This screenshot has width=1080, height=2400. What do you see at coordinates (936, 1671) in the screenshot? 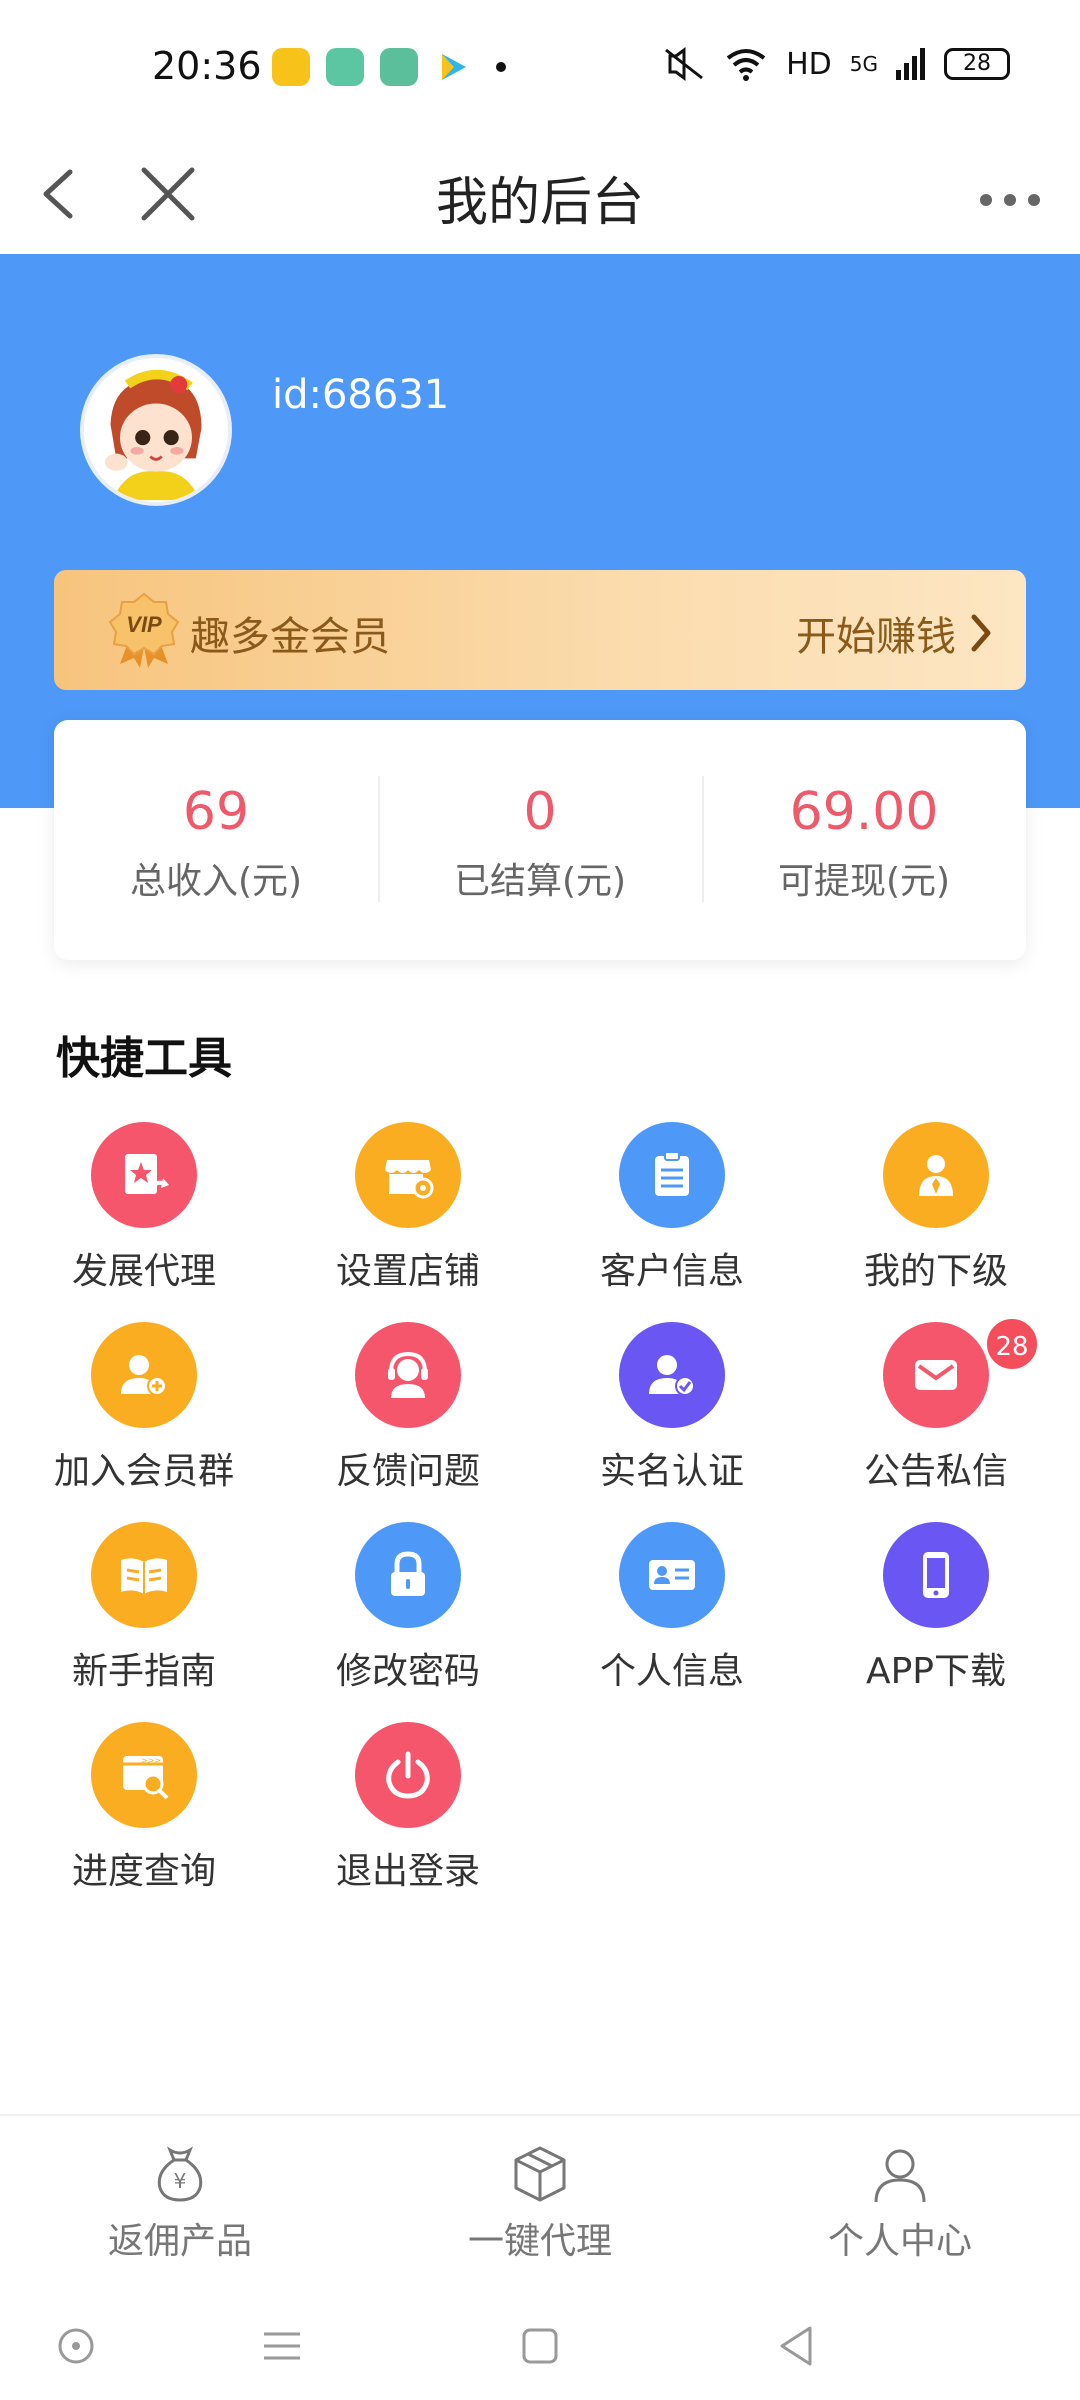
I see `tool-label: APP下载` at bounding box center [936, 1671].